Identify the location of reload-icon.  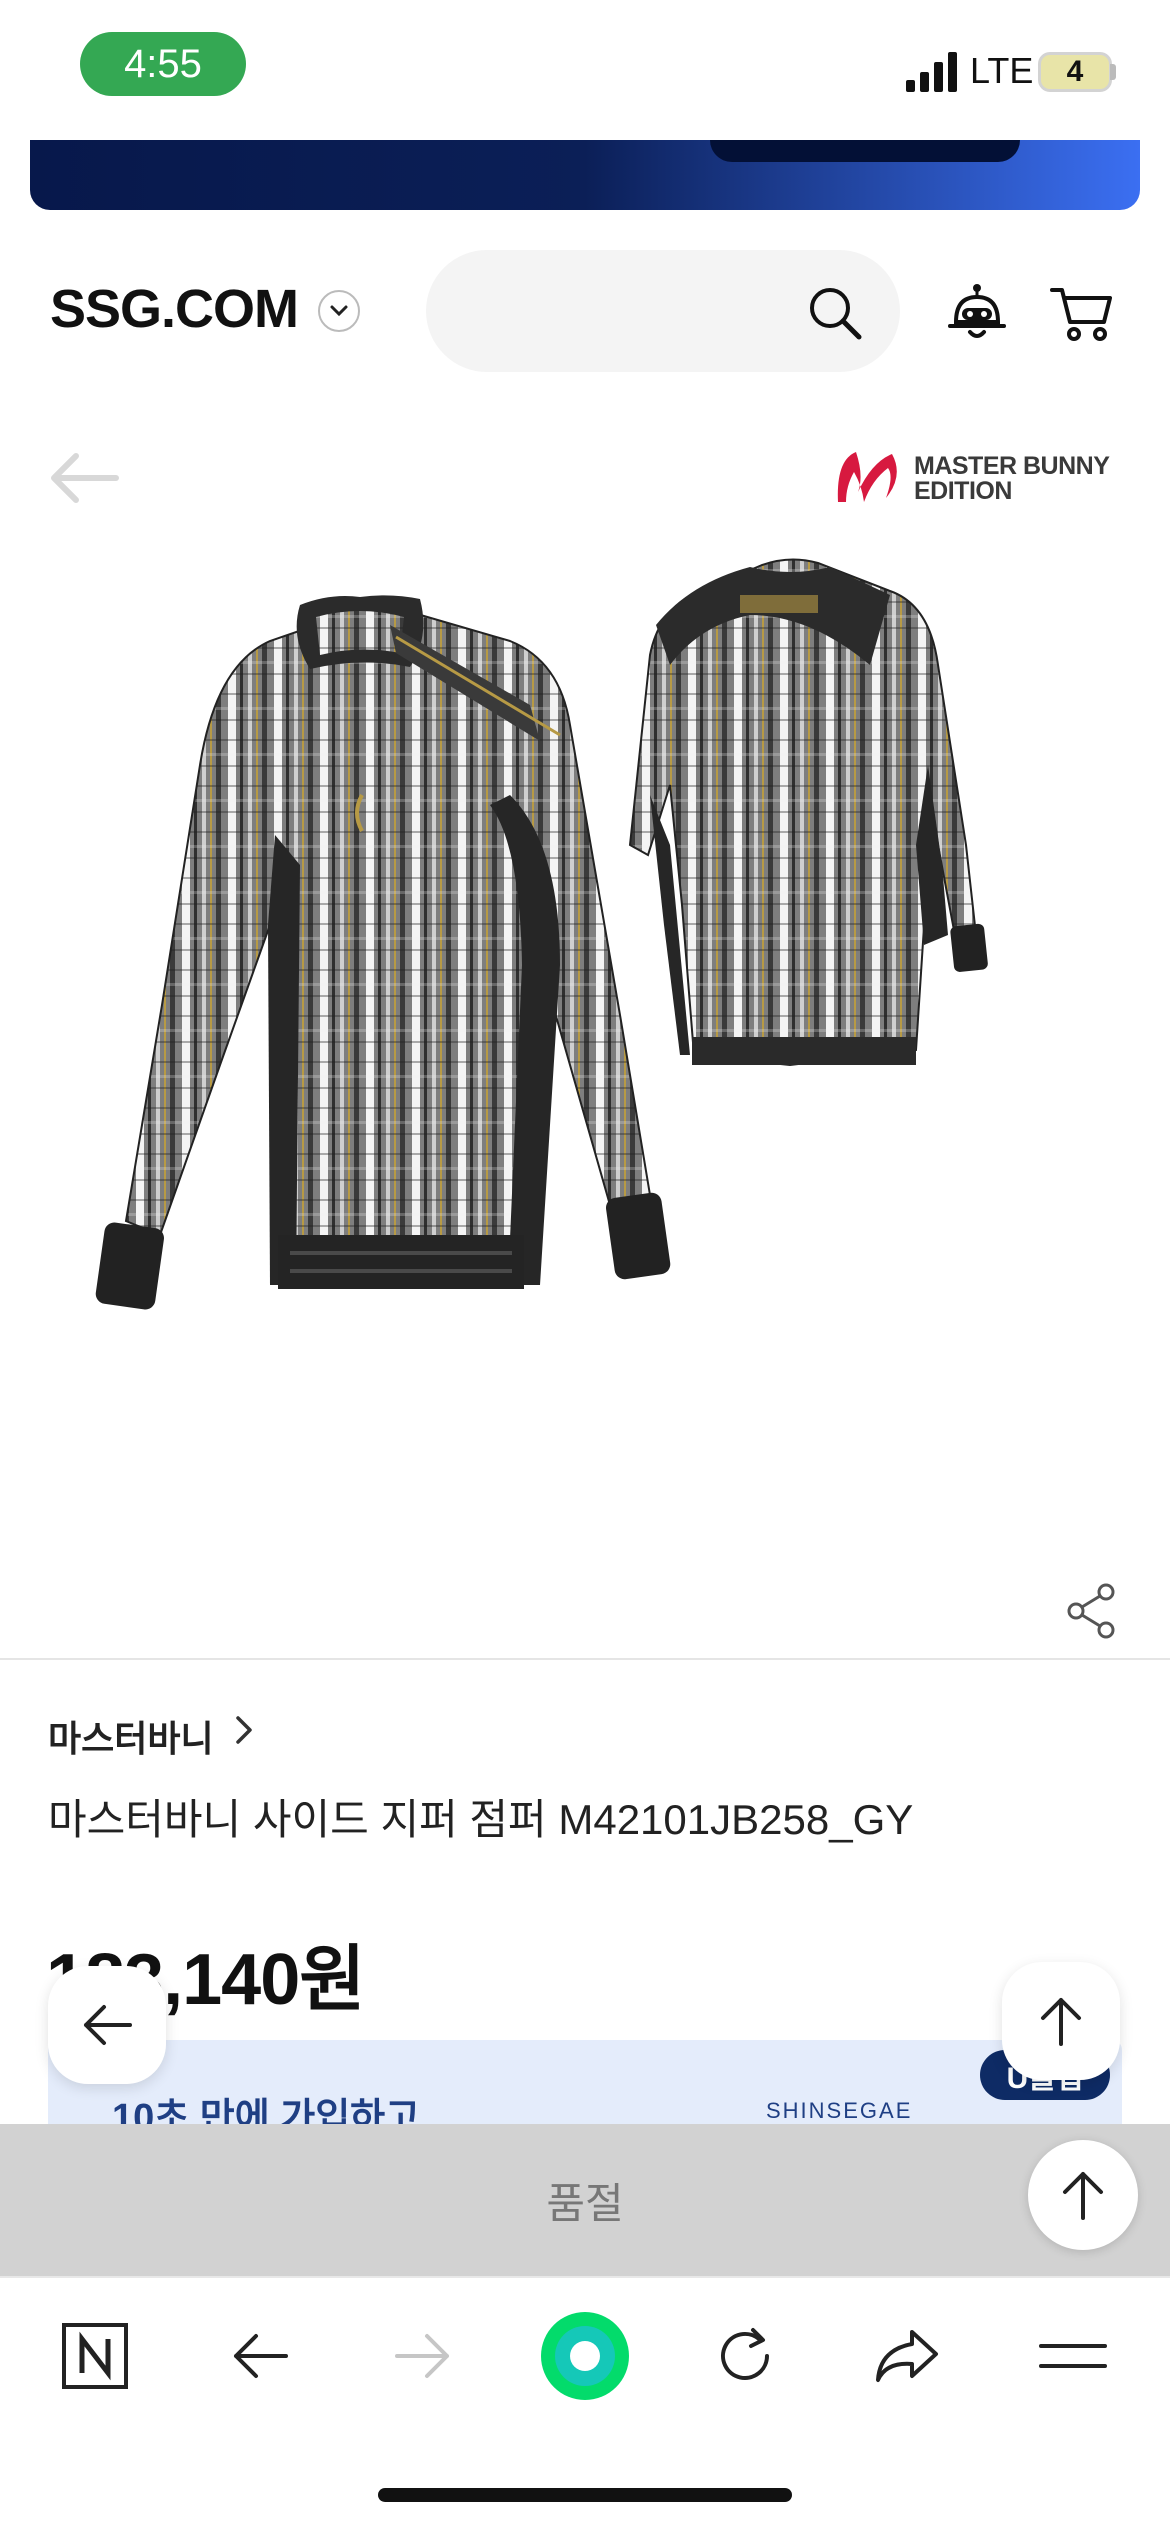
(745, 2354).